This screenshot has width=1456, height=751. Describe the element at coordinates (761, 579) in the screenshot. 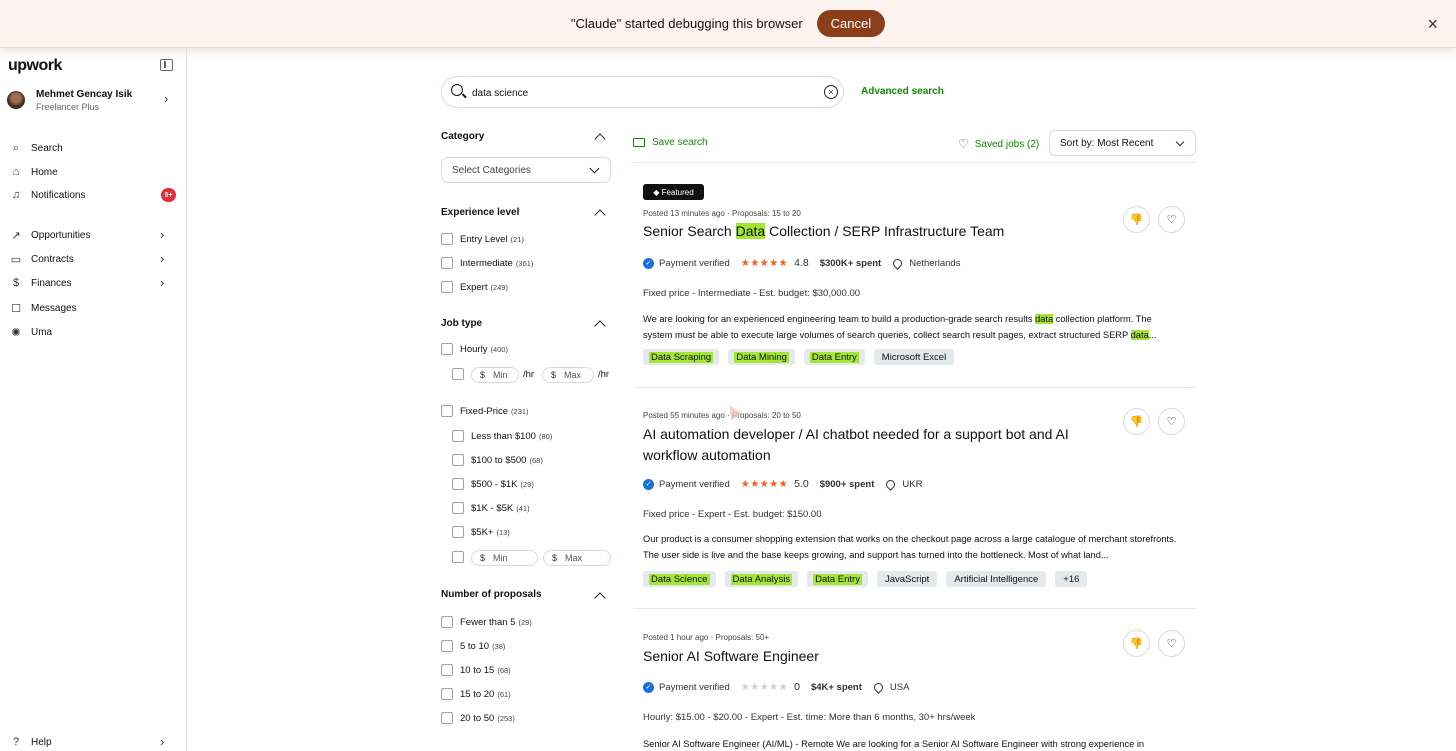

I see `skill-tag: Data Analysis` at that location.